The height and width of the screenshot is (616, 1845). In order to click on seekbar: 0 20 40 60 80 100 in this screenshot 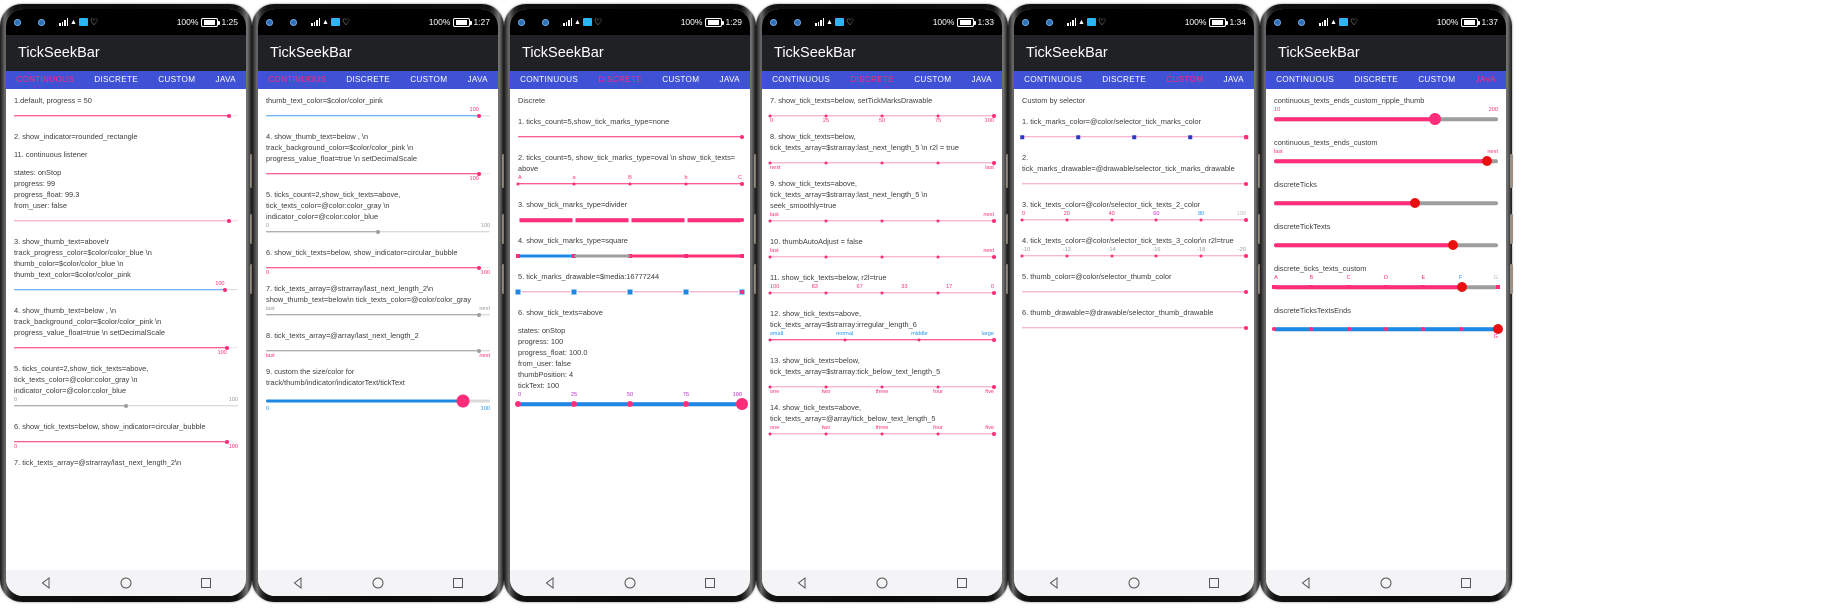, I will do `click(1134, 219)`.